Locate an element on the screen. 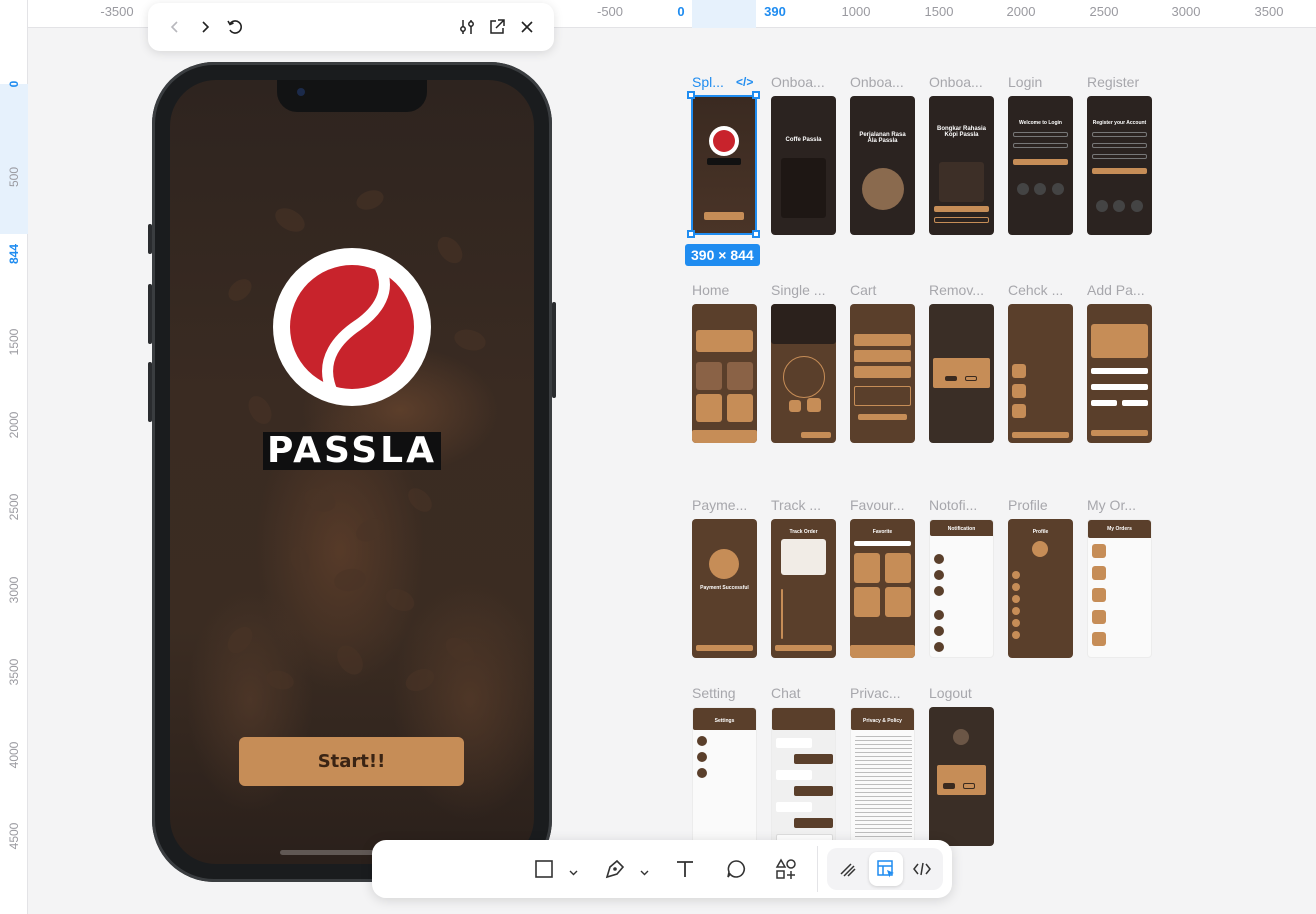 The height and width of the screenshot is (914, 1316). draw-mode-button is located at coordinates (848, 869).